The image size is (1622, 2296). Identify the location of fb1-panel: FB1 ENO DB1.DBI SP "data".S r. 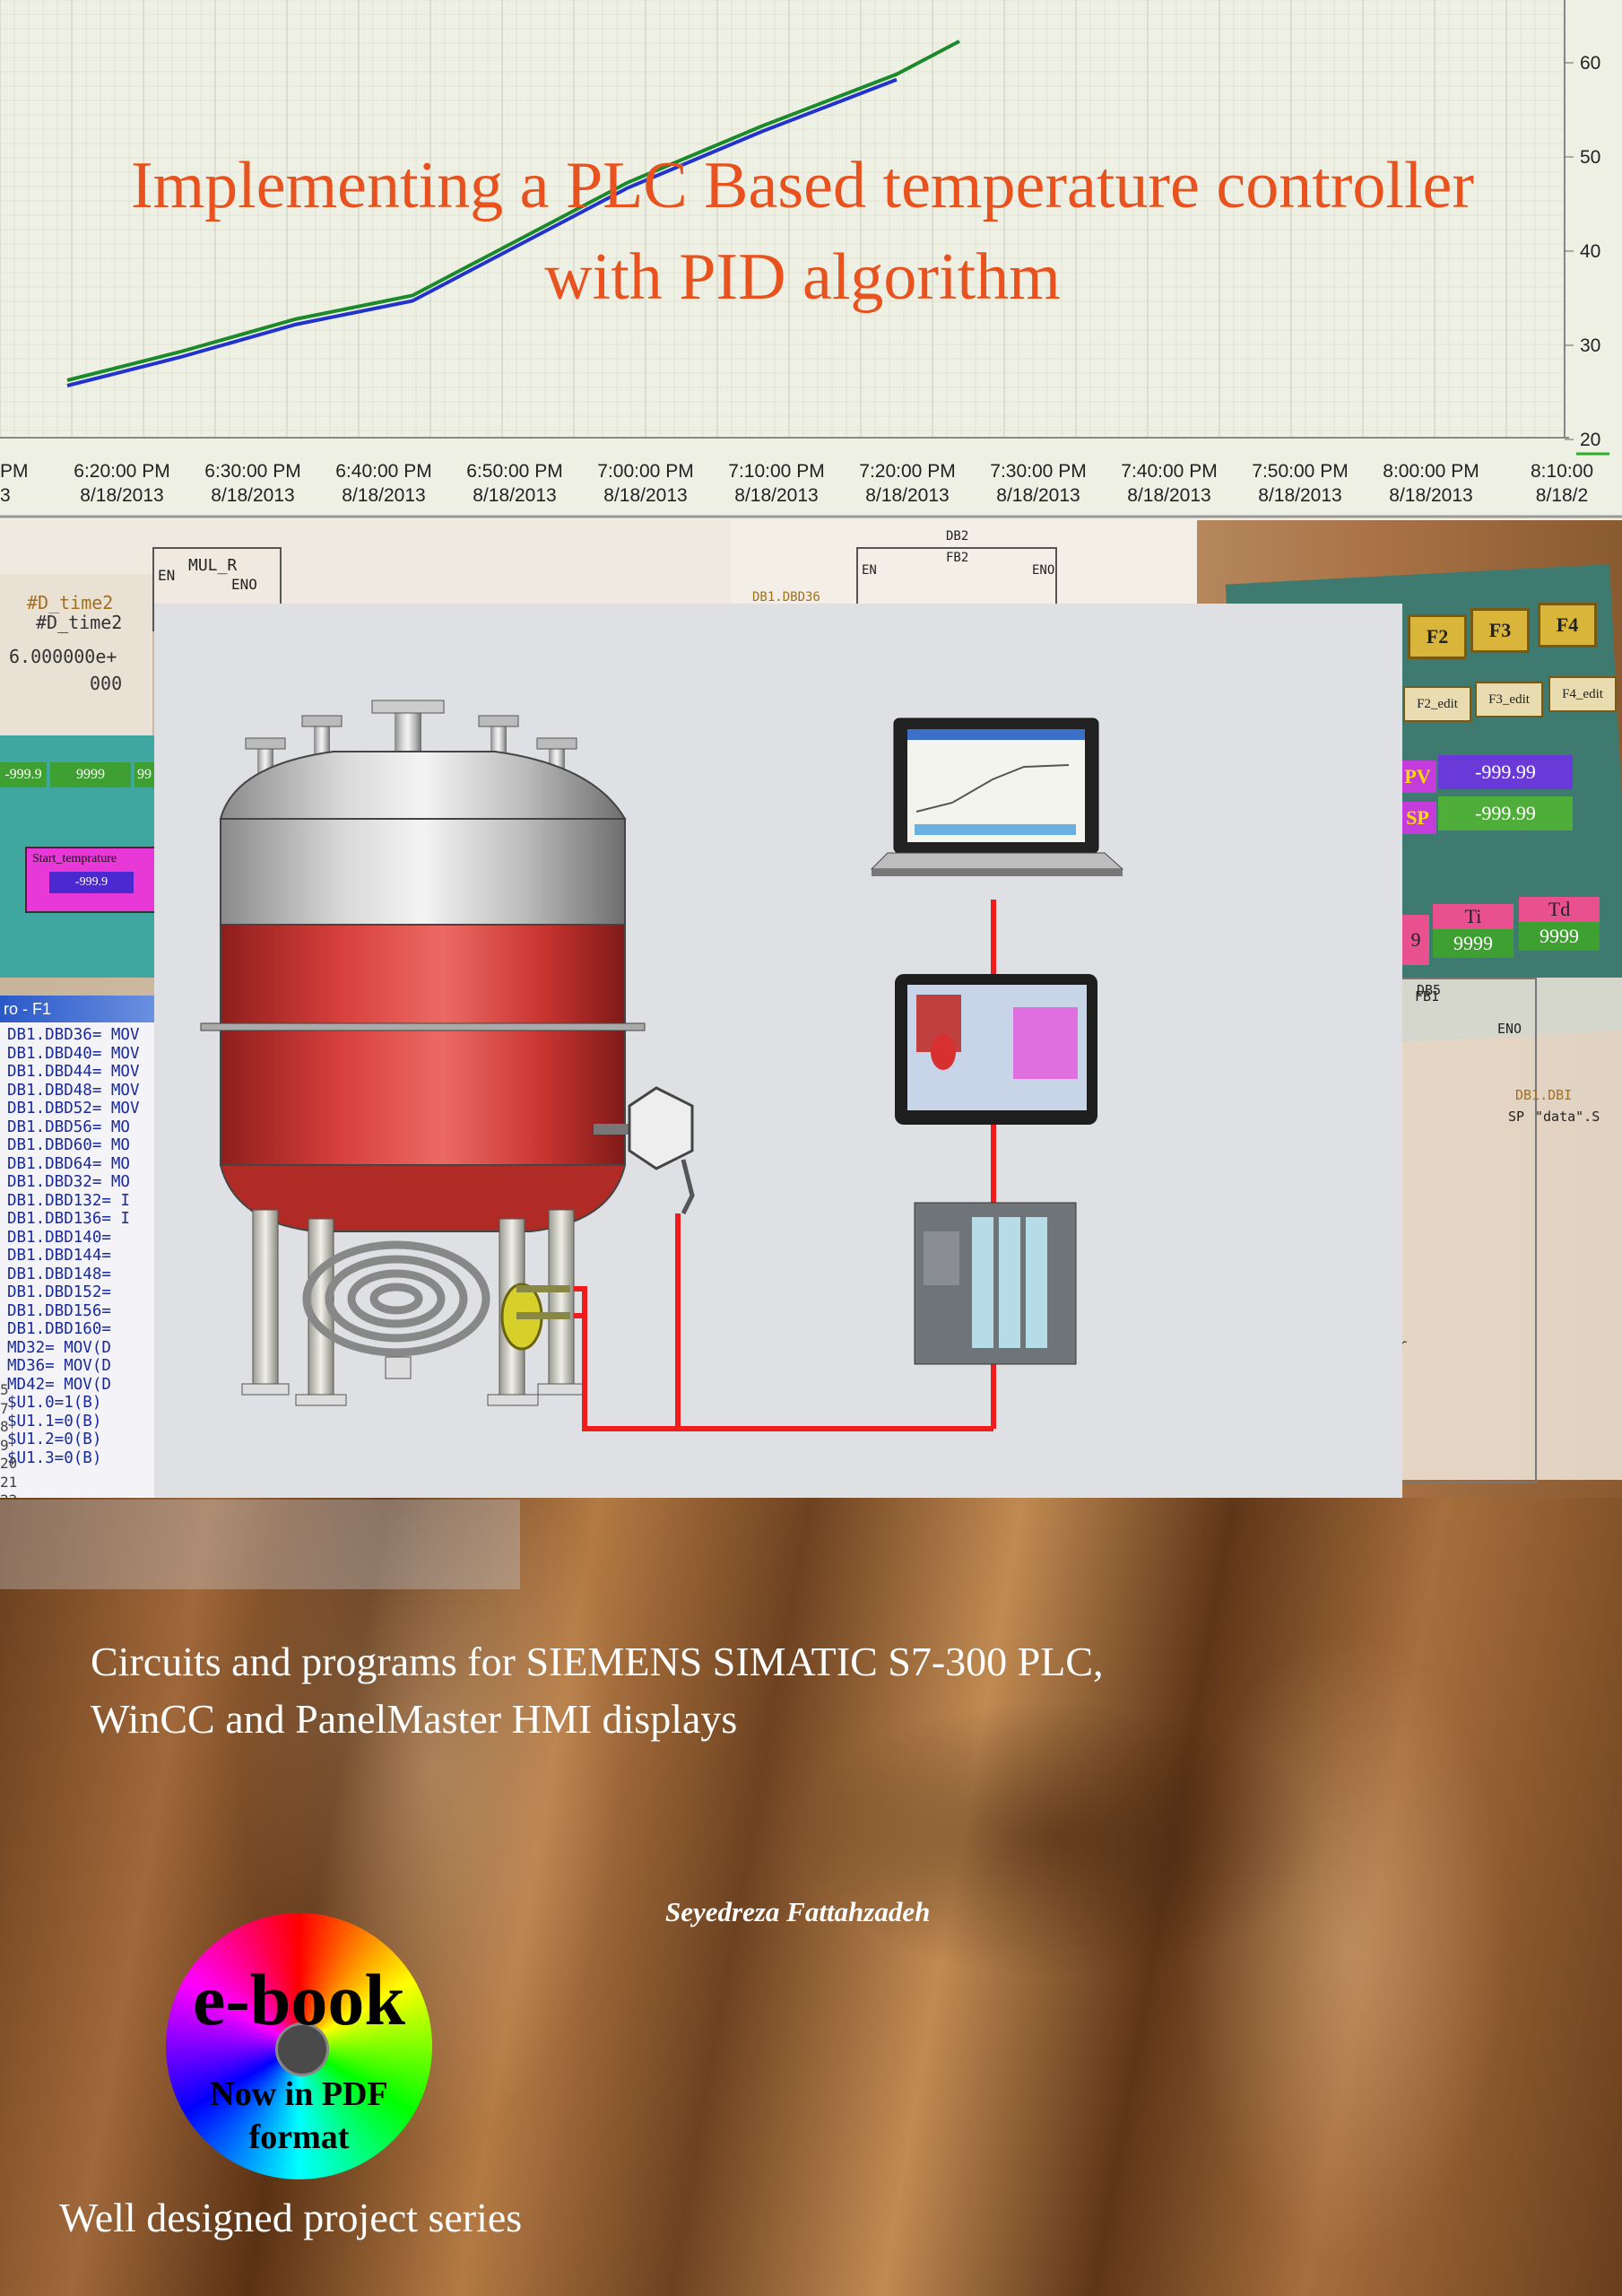
(1510, 1230).